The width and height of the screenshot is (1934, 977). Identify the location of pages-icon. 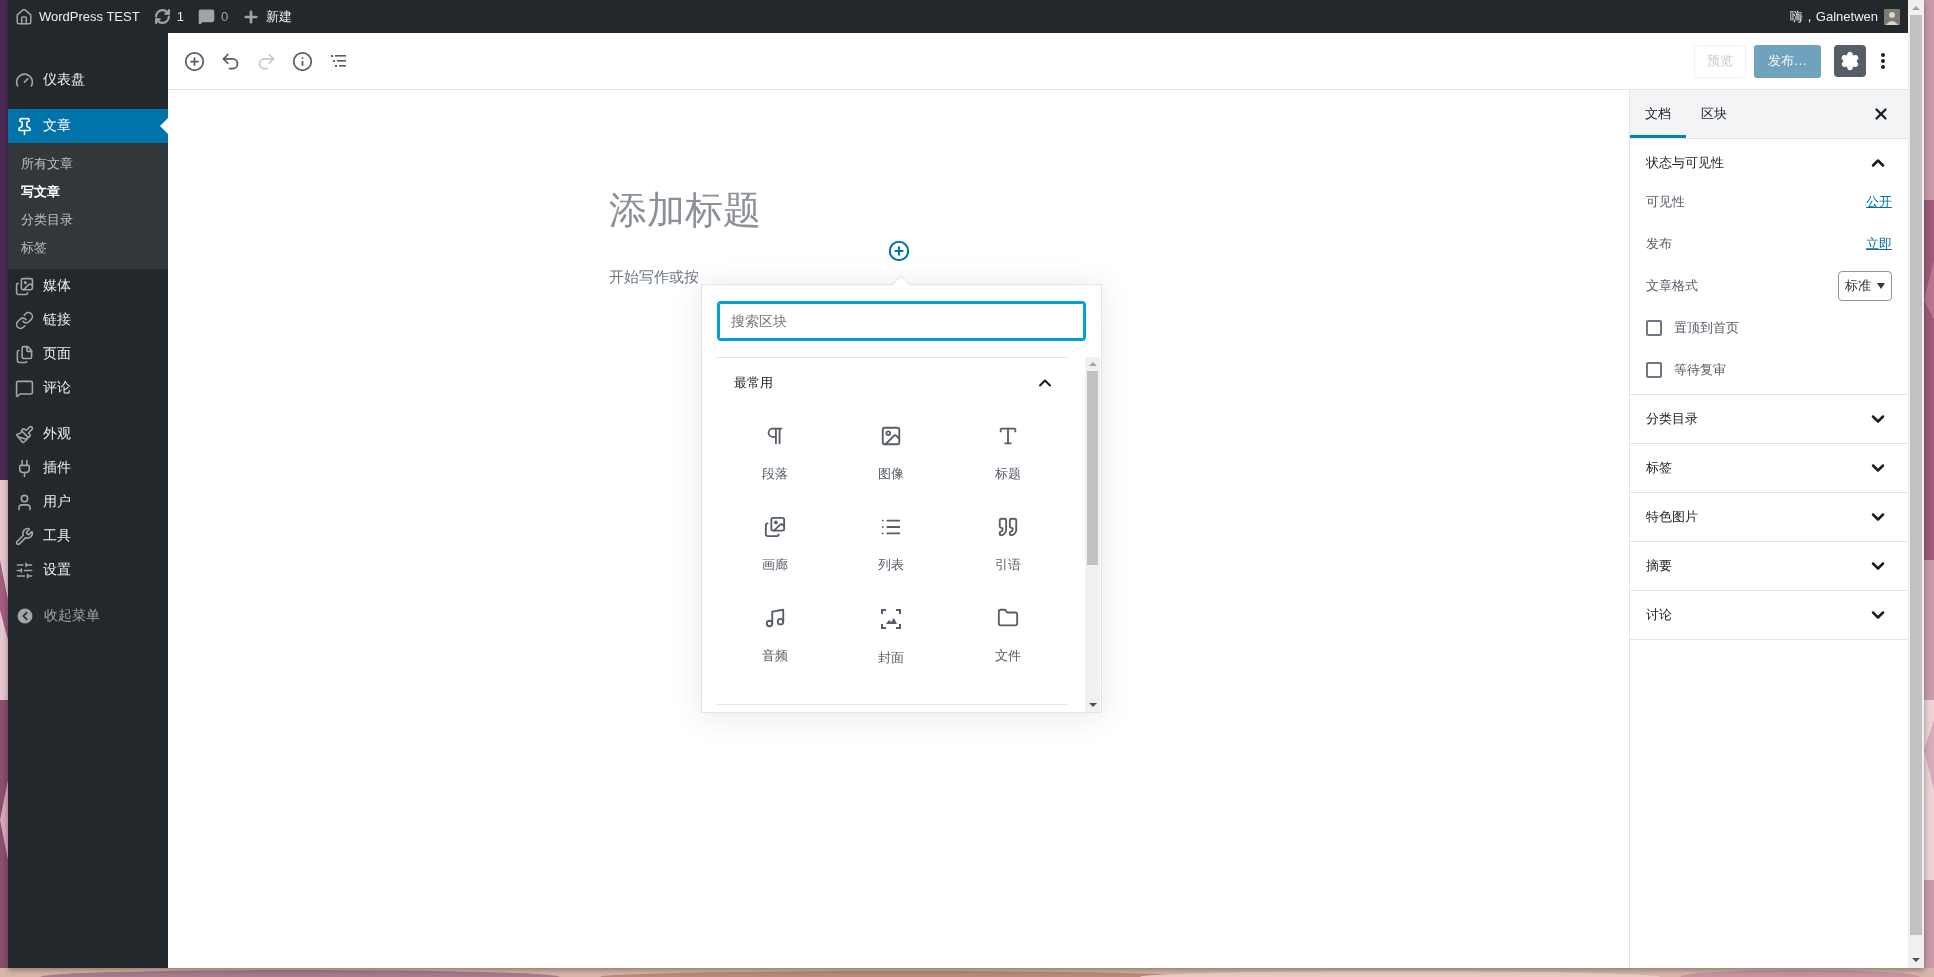
(24, 354).